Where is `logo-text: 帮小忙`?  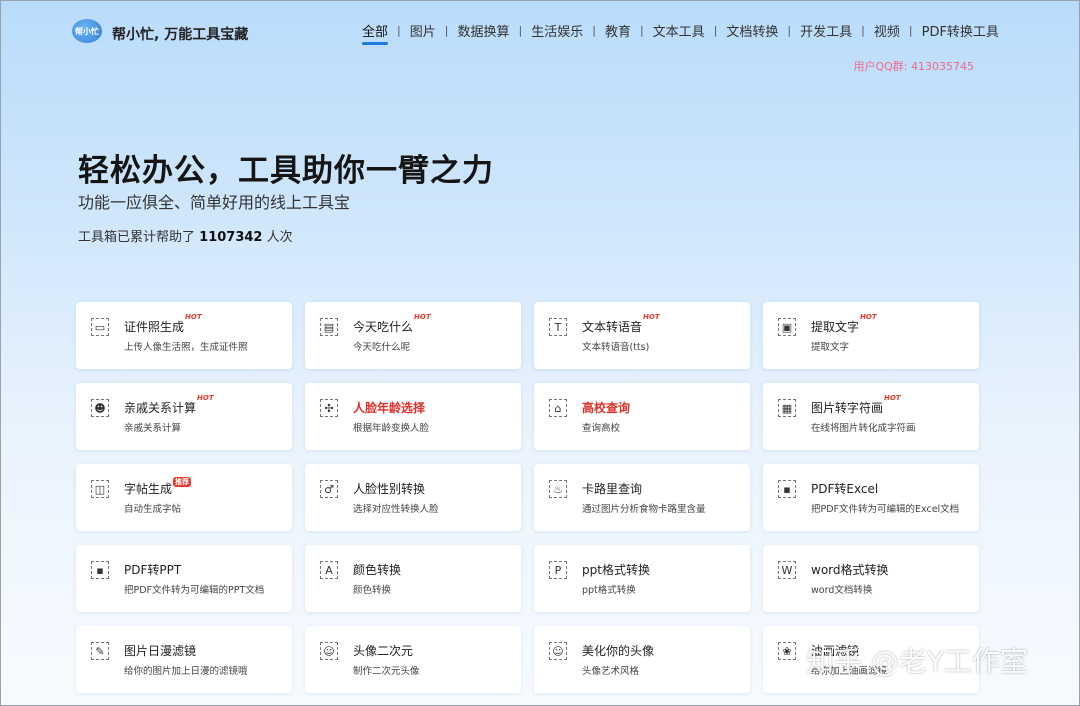
logo-text: 帮小忙 is located at coordinates (87, 31).